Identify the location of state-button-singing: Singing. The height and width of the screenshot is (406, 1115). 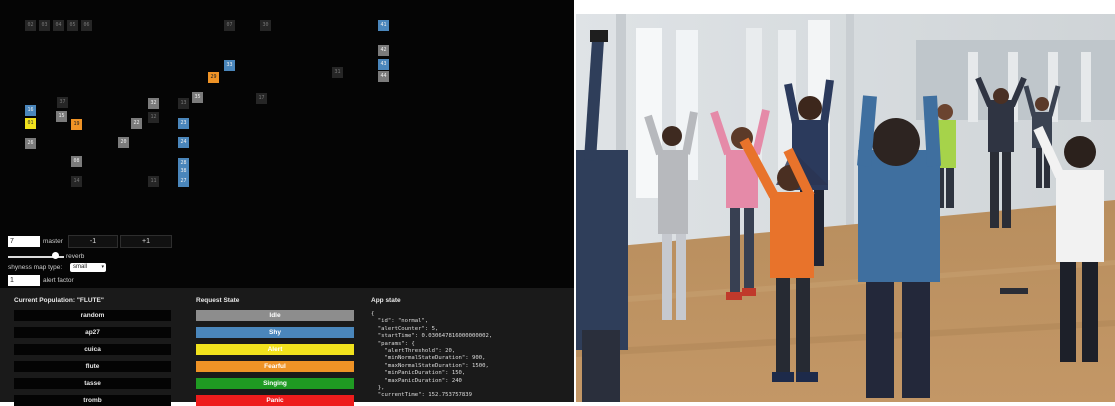
(275, 383).